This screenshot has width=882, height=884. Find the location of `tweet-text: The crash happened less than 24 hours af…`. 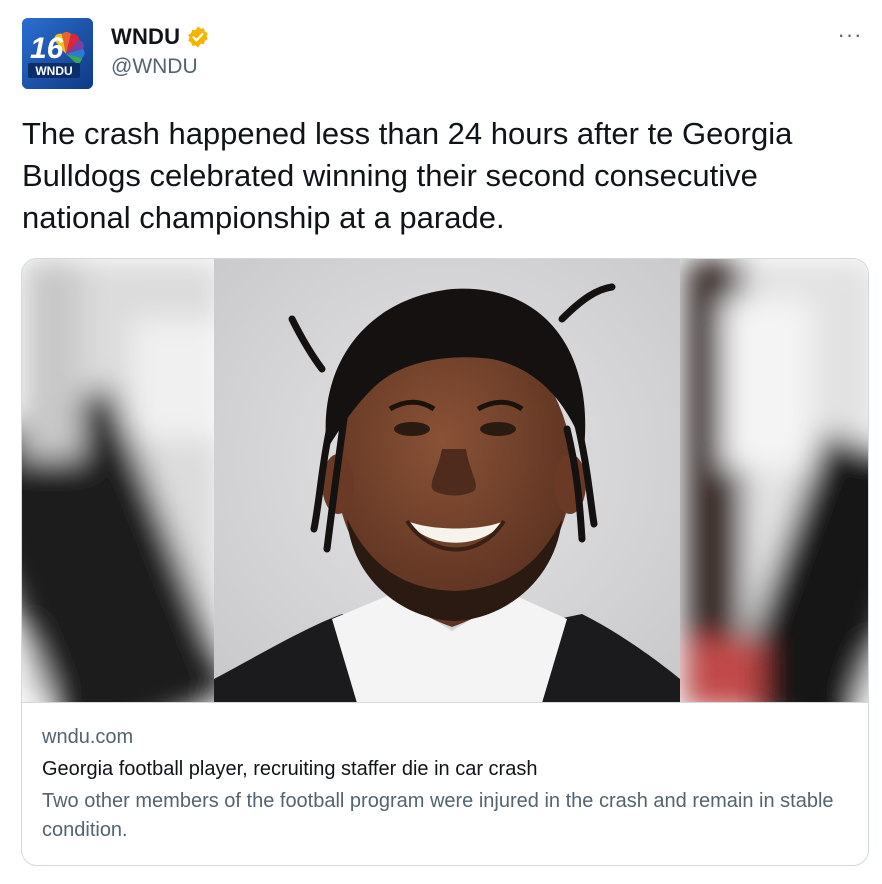

tweet-text: The crash happened less than 24 hours af… is located at coordinates (407, 175).